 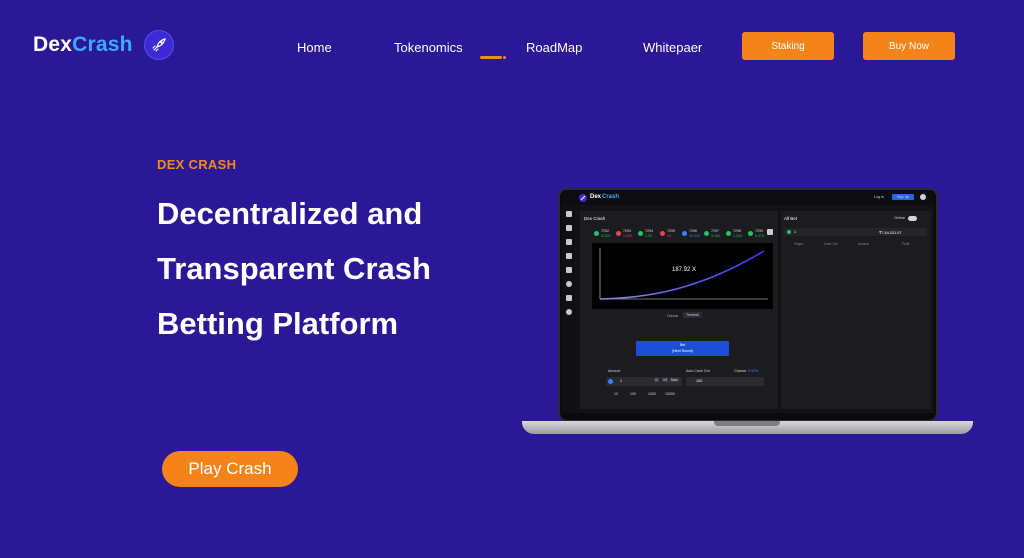 I want to click on history-round-id: 7297, so click(x=715, y=231).